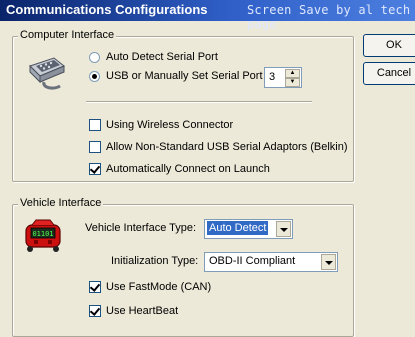 Image resolution: width=415 pixels, height=337 pixels. I want to click on ok-button: OK, so click(389, 45).